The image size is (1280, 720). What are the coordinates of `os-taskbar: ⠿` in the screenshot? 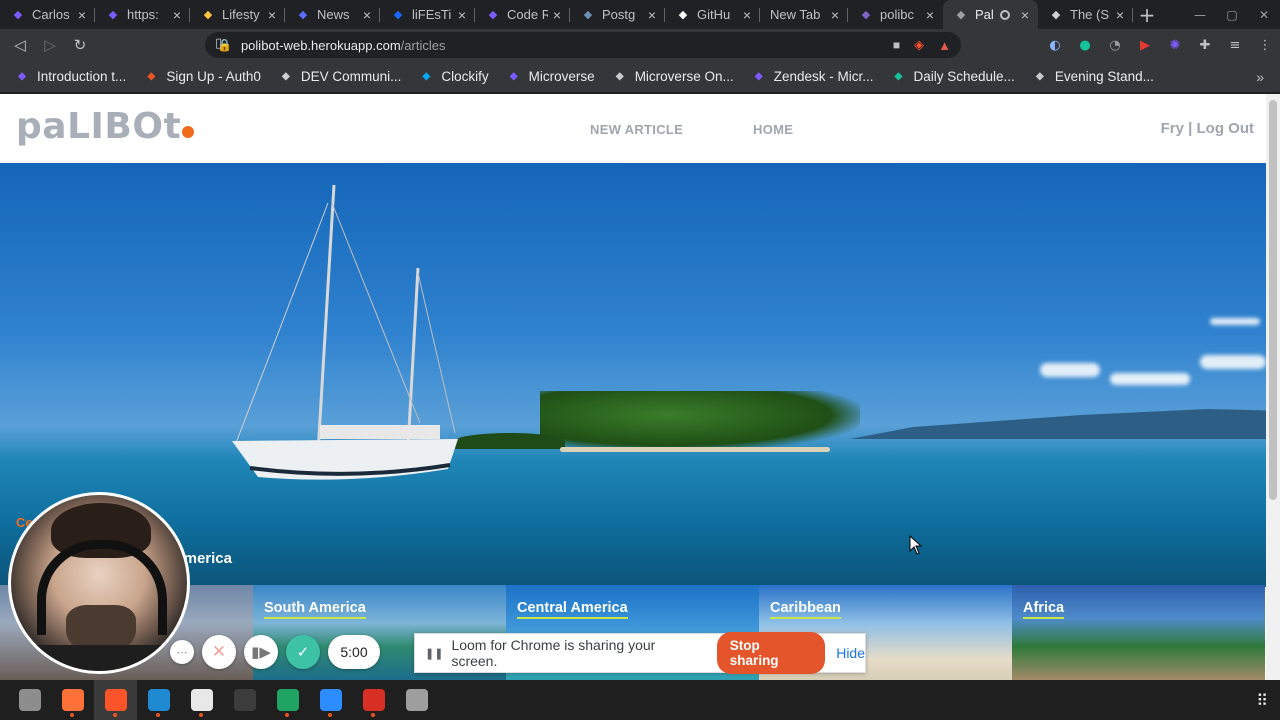 It's located at (640, 700).